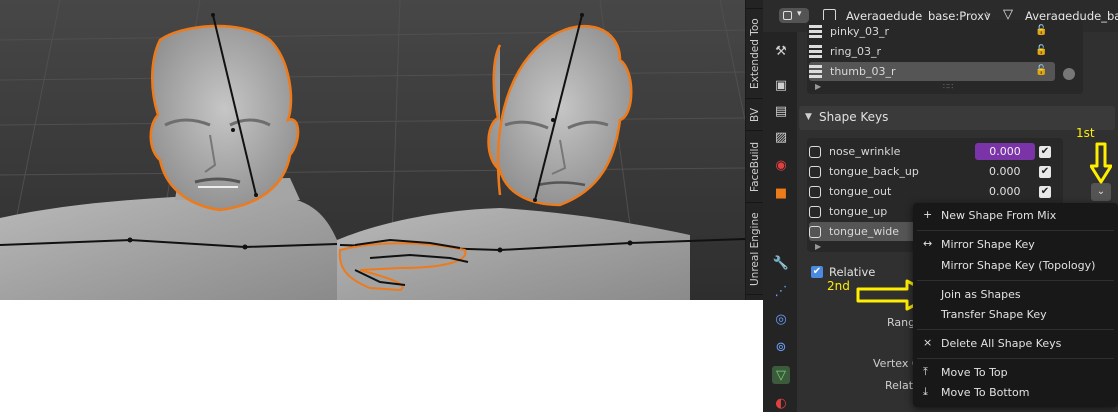  I want to click on shape-key-label: tongue_wide, so click(864, 231).